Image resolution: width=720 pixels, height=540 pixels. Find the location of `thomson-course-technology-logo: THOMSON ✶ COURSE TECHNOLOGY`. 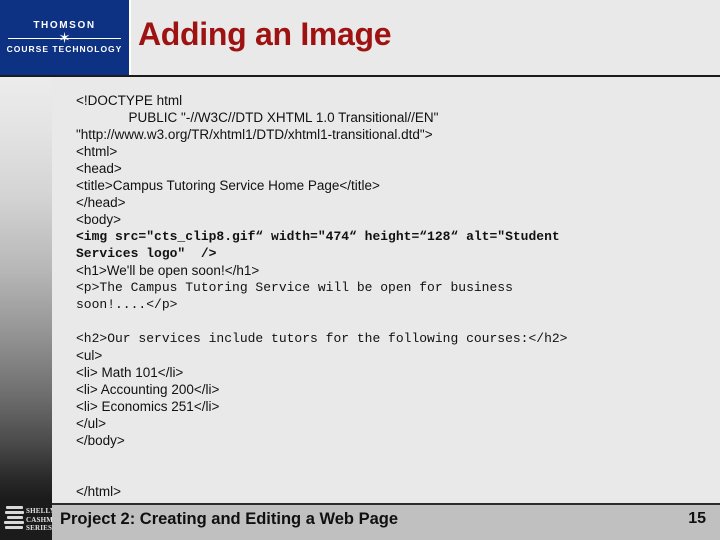

thomson-course-technology-logo: THOMSON ✶ COURSE TECHNOLOGY is located at coordinates (65, 37).